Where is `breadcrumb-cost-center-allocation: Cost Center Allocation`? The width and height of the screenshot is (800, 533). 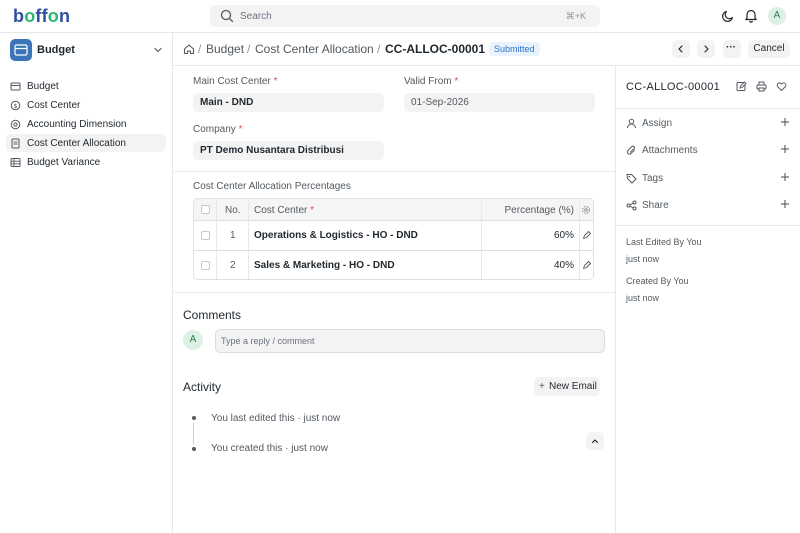 breadcrumb-cost-center-allocation: Cost Center Allocation is located at coordinates (314, 49).